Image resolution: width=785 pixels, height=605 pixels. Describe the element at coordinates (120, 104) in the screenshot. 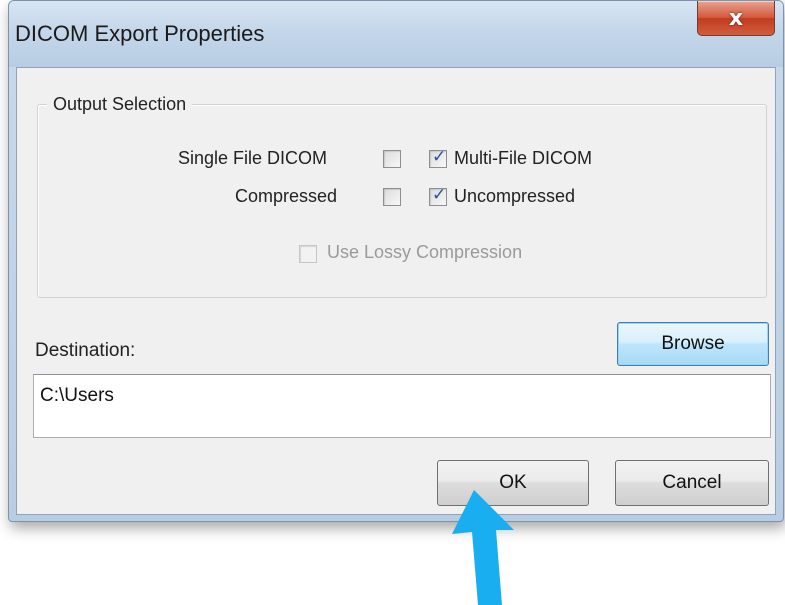

I see `output-selection-label: Output Selection` at that location.